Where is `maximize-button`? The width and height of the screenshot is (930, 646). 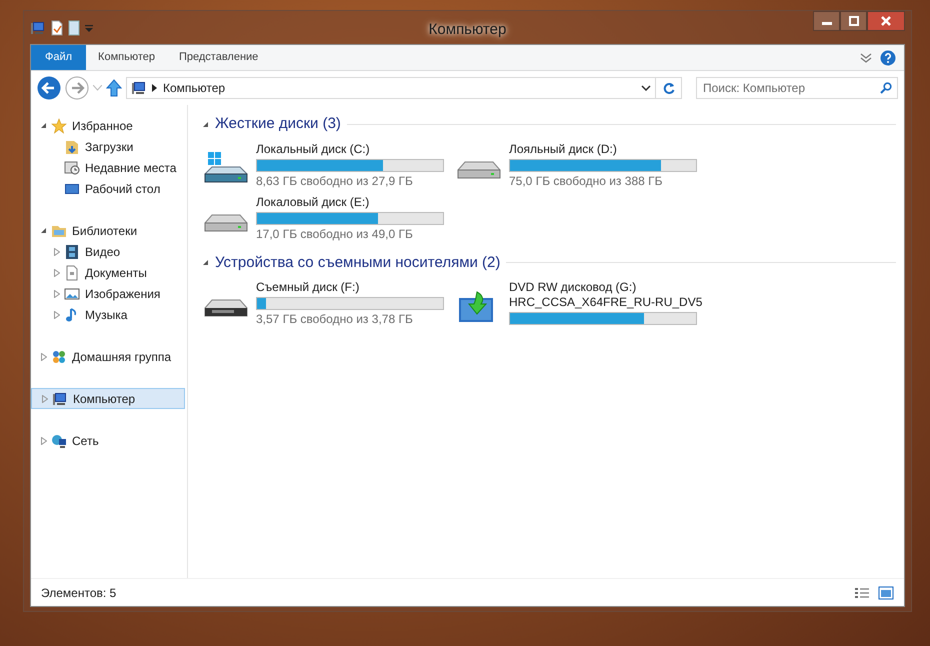
maximize-button is located at coordinates (853, 21).